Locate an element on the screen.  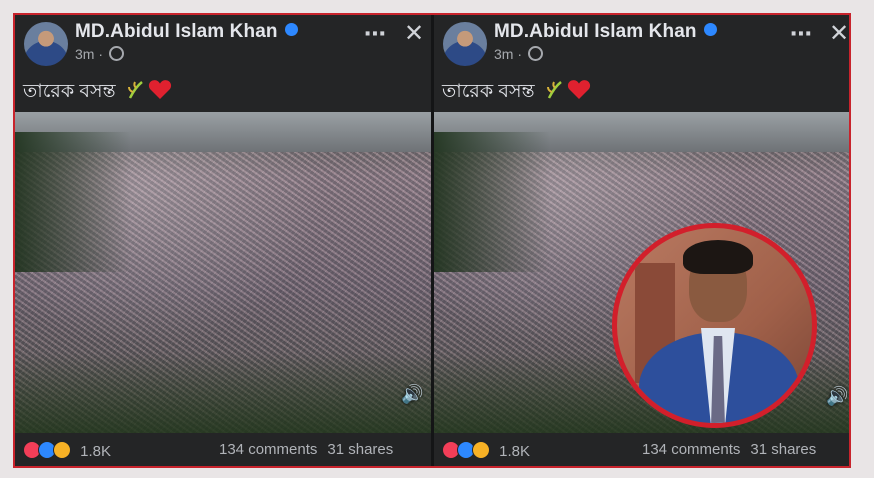
portrait-hair is located at coordinates (718, 257).